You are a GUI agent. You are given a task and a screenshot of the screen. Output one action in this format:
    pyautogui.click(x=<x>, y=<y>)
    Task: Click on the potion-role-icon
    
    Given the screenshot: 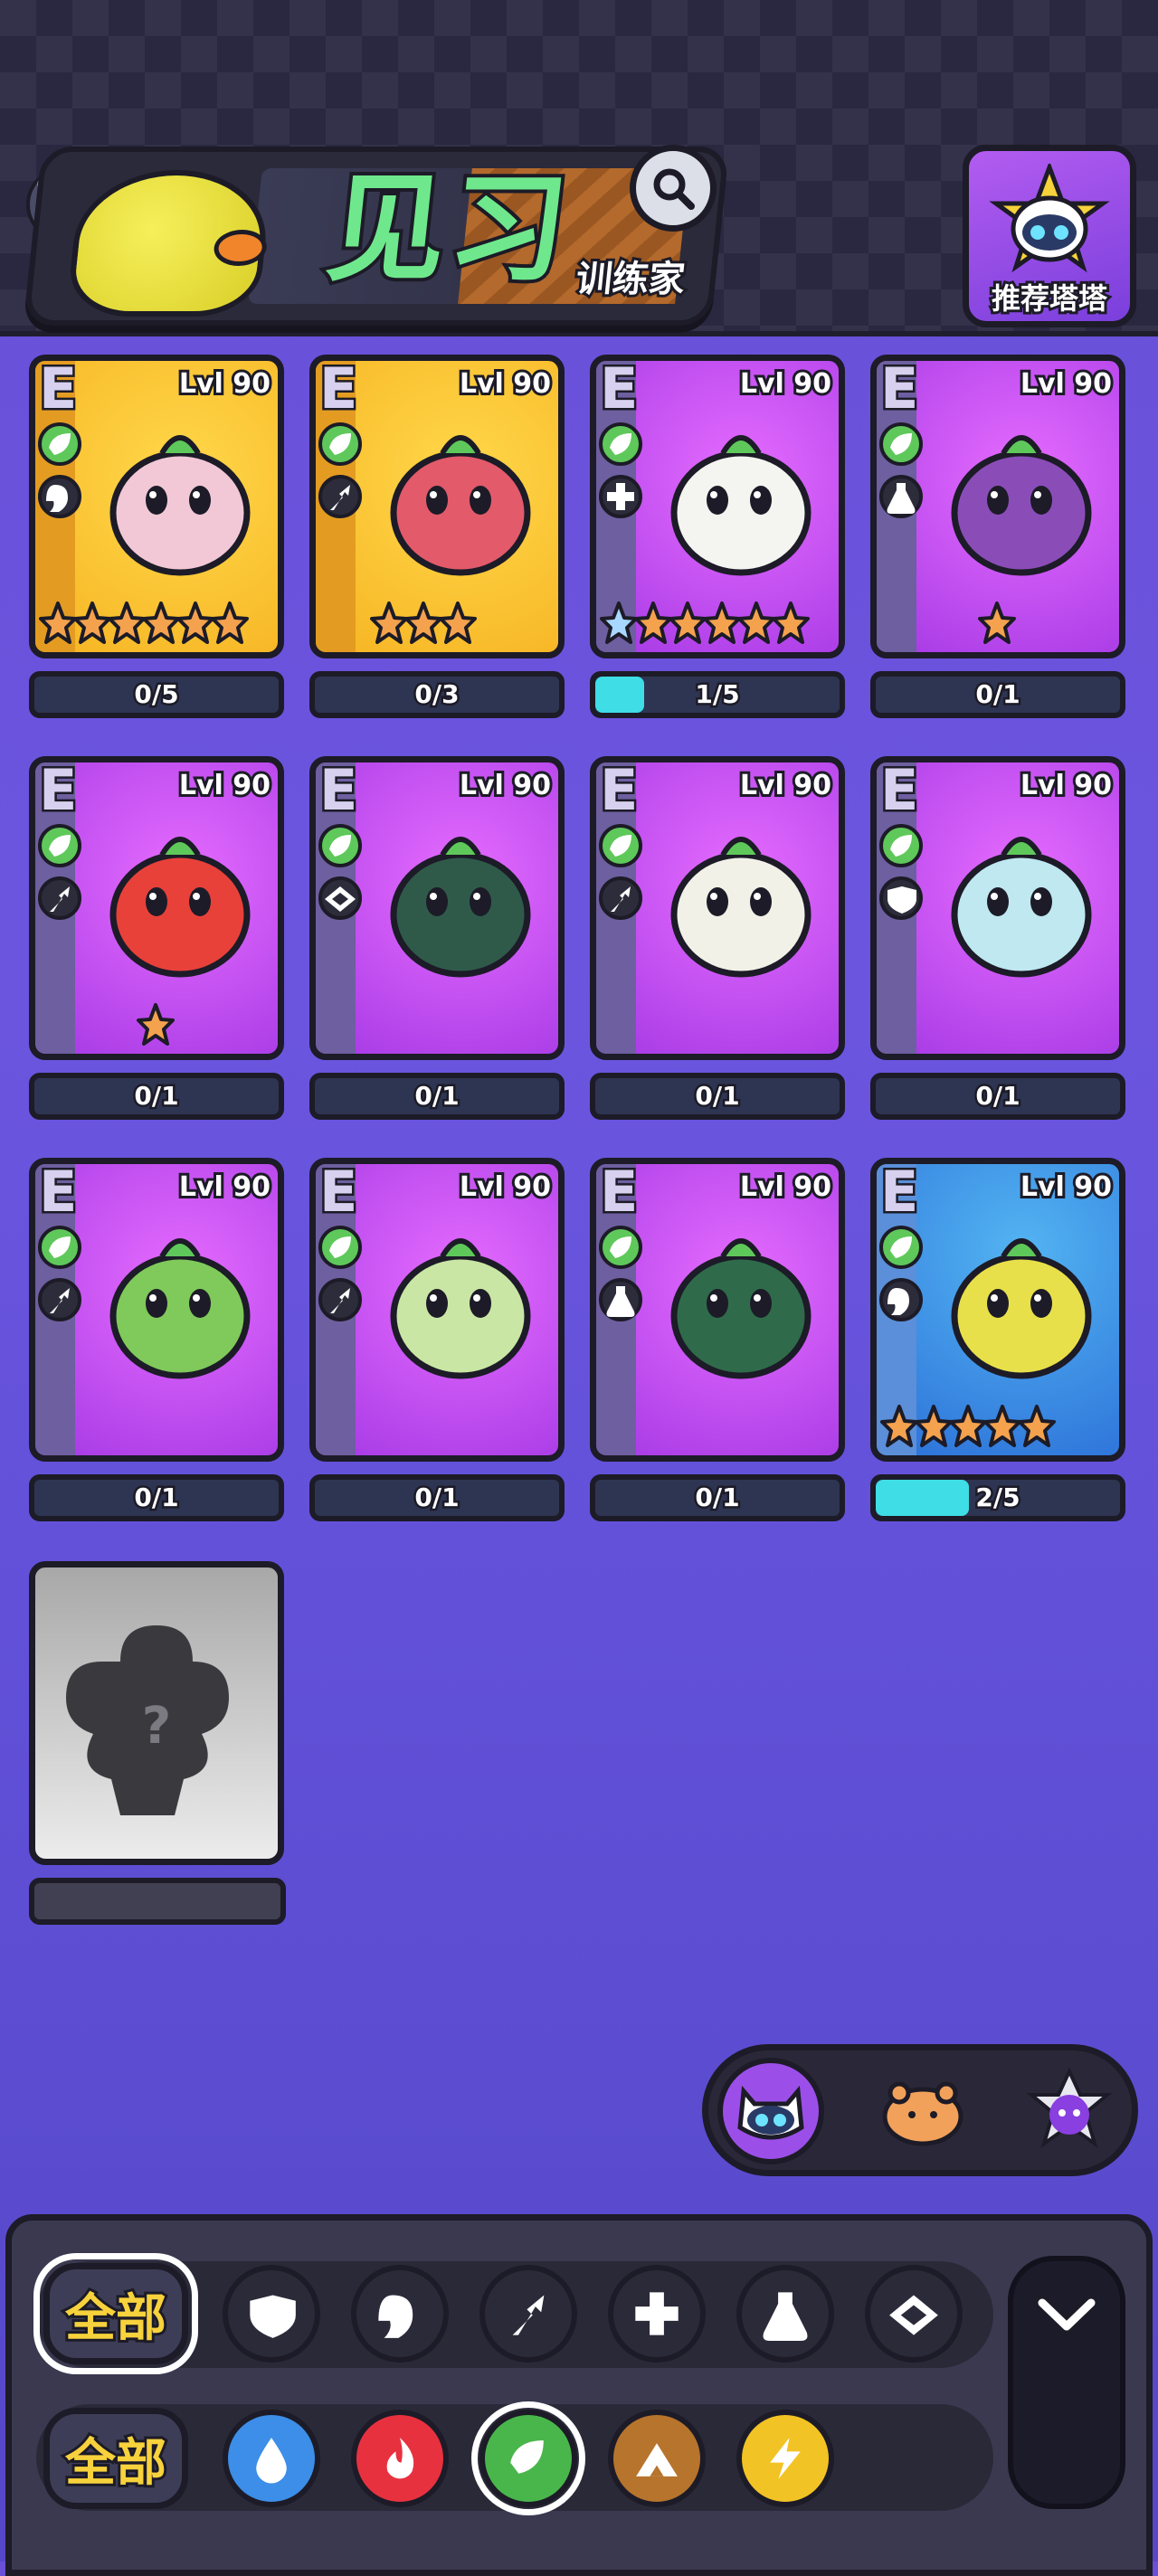 What is the action you would take?
    pyautogui.click(x=620, y=1299)
    